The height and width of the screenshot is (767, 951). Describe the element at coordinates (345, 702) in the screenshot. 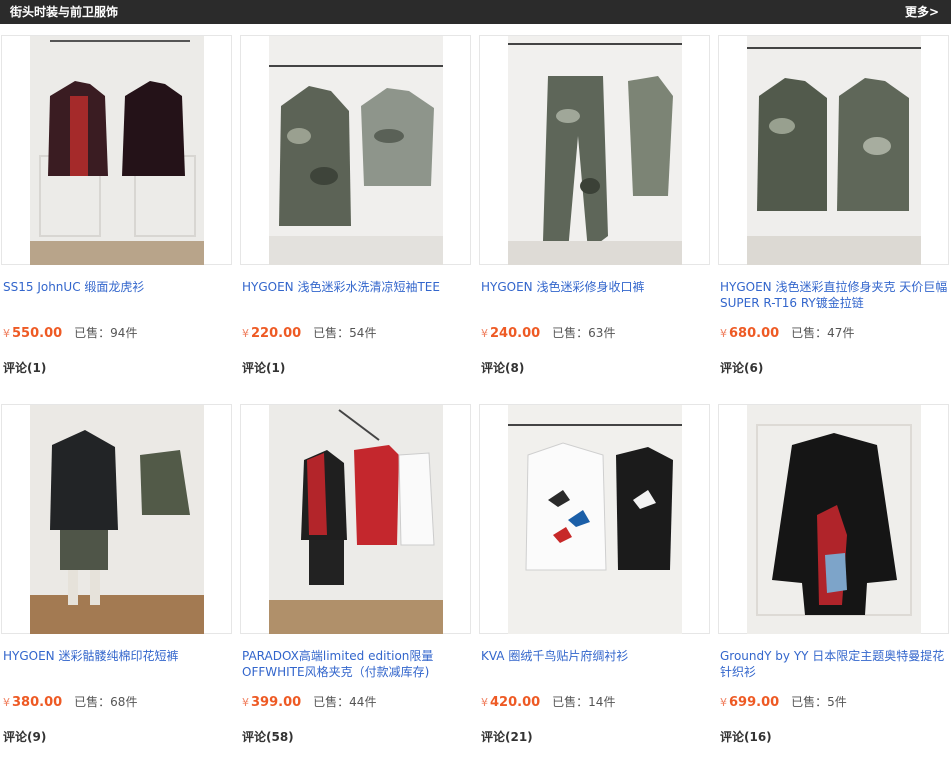

I see `sold-count: 已售：44件` at that location.